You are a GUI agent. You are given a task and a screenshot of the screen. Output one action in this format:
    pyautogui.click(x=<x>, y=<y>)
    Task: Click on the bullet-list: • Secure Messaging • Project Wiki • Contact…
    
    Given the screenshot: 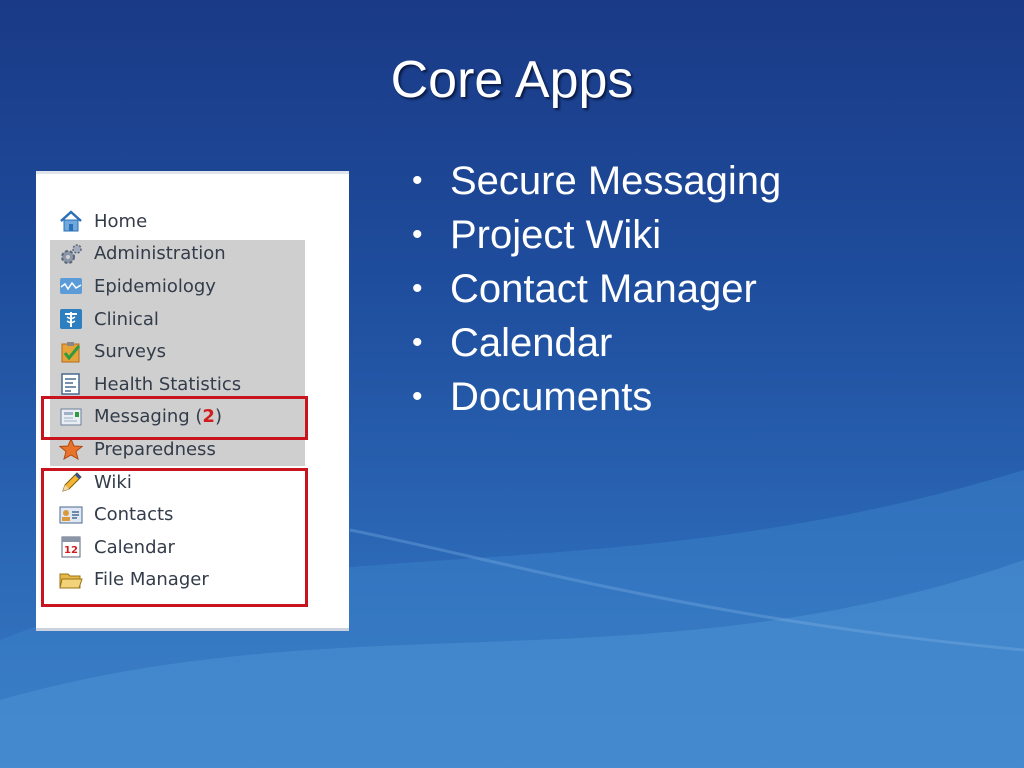 What is the action you would take?
    pyautogui.click(x=596, y=289)
    